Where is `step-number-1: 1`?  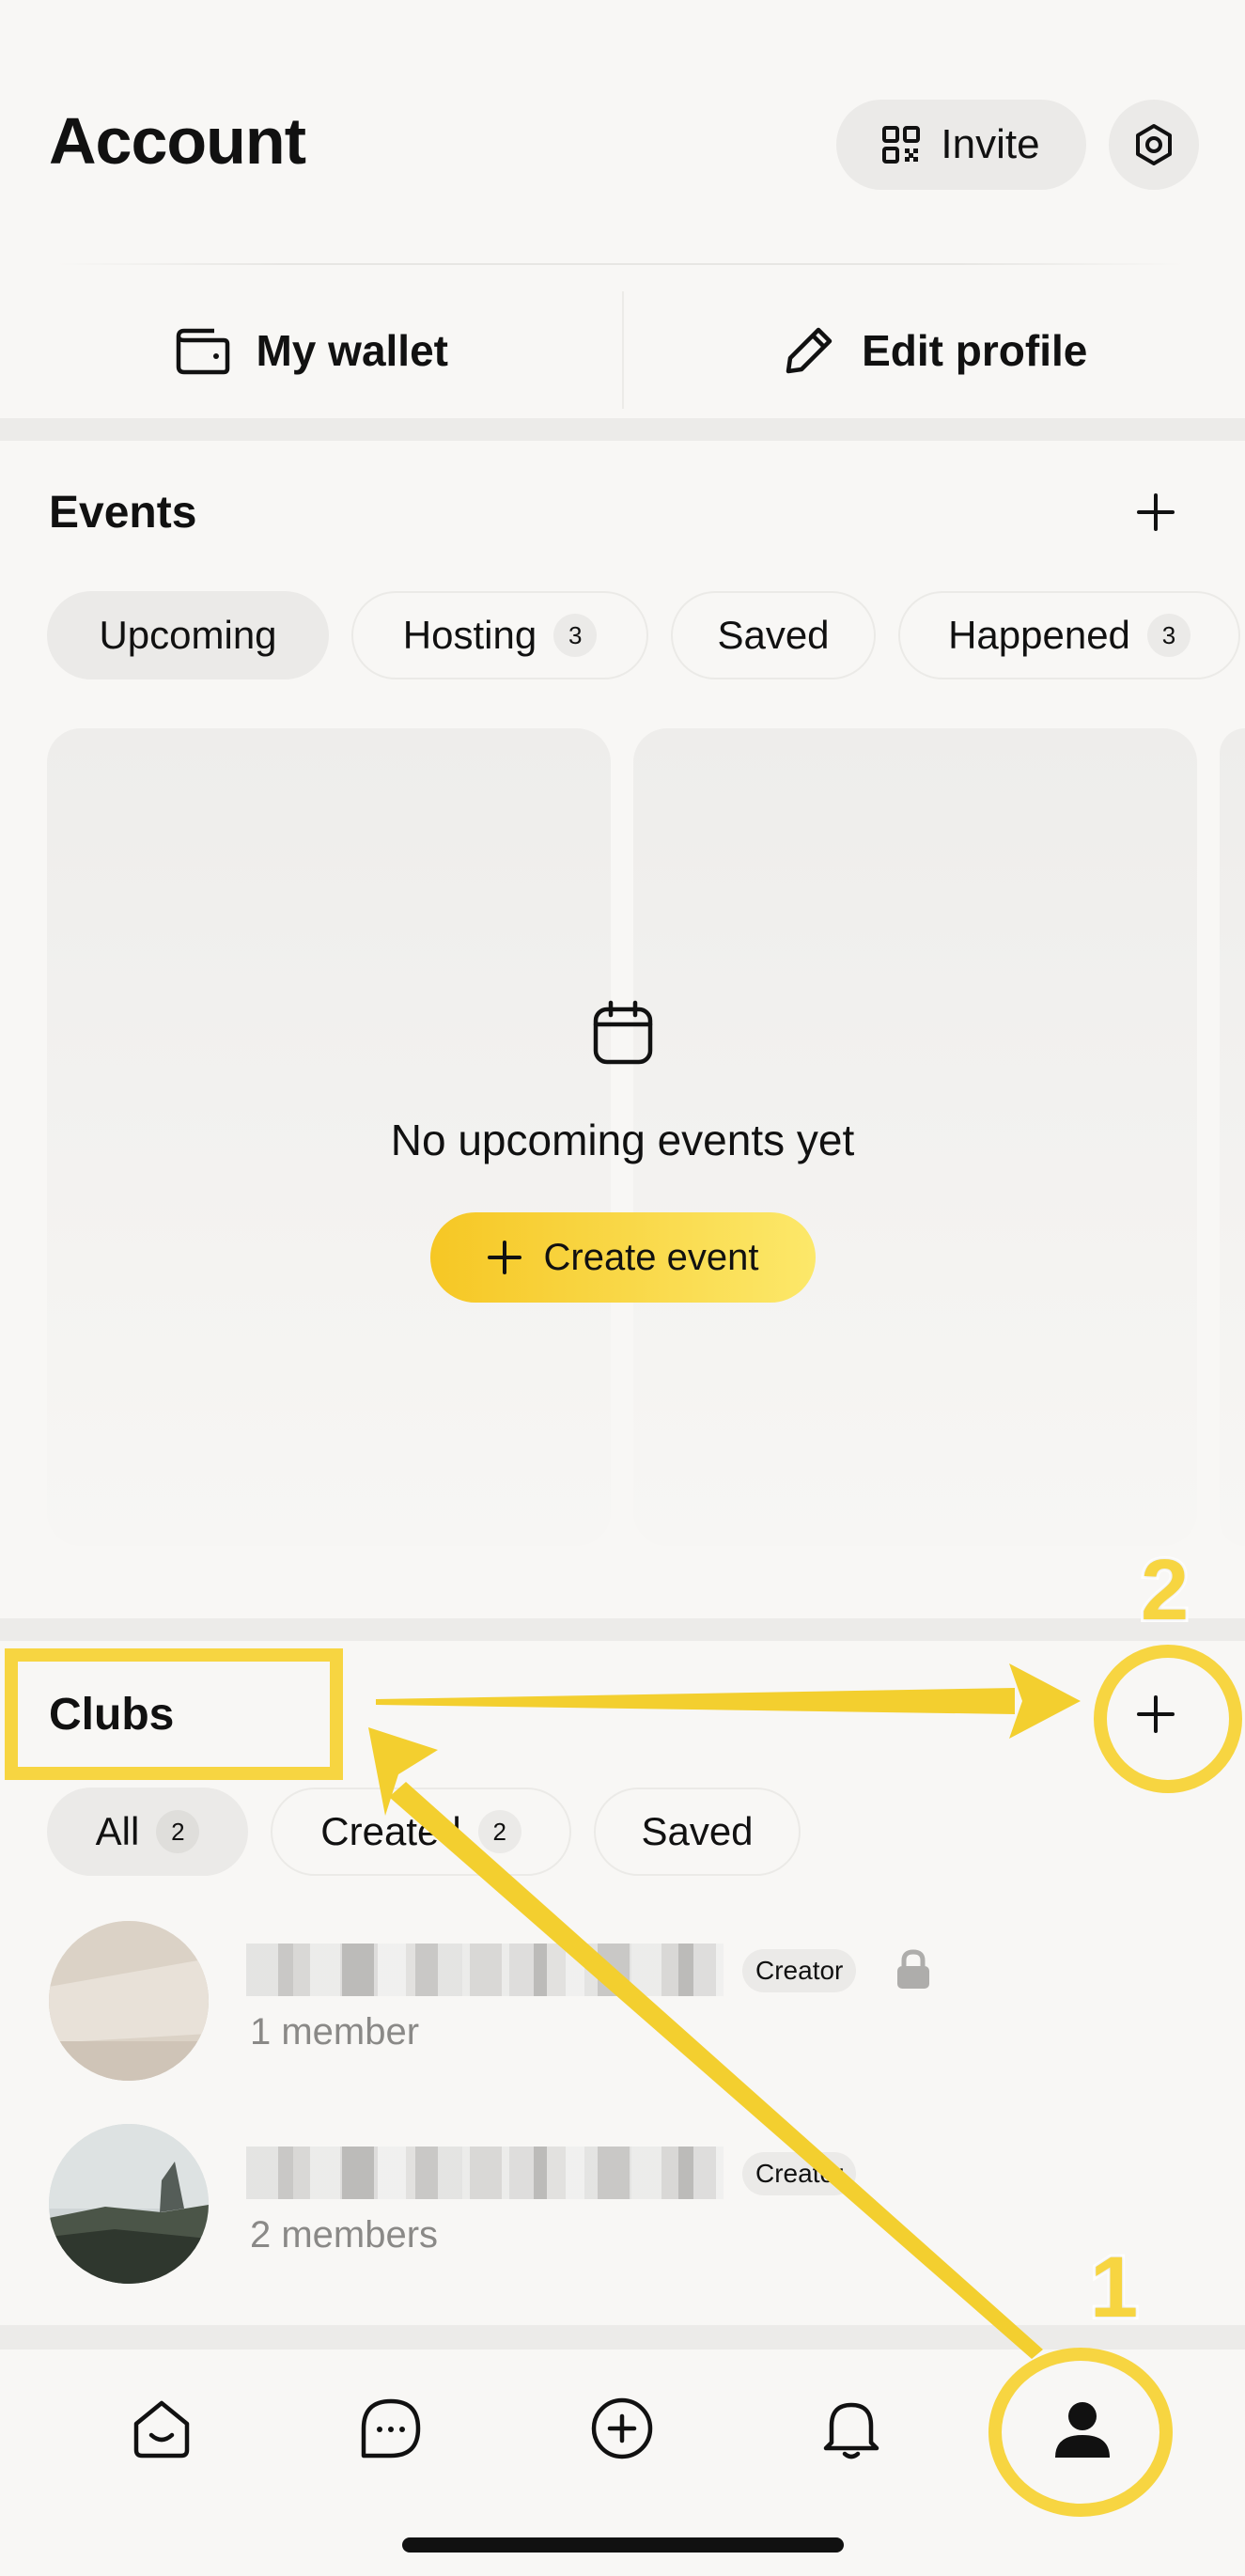 step-number-1: 1 is located at coordinates (1114, 2287).